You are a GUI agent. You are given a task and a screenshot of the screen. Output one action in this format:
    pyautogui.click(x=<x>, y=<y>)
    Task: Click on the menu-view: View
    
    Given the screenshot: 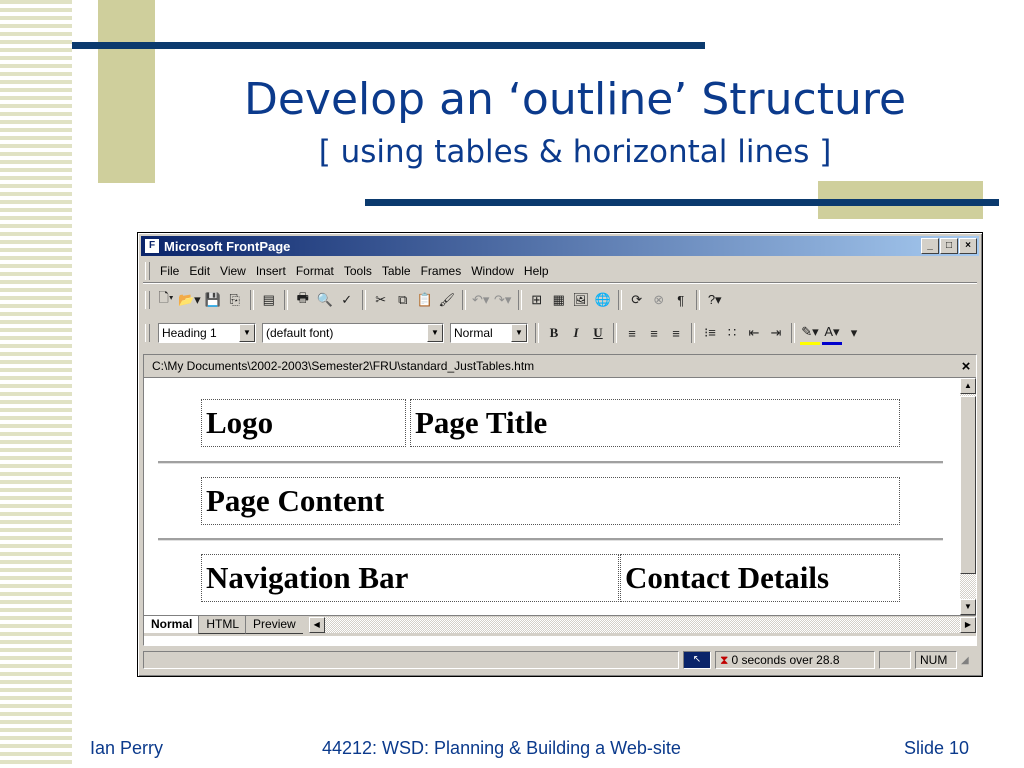 What is the action you would take?
    pyautogui.click(x=233, y=271)
    